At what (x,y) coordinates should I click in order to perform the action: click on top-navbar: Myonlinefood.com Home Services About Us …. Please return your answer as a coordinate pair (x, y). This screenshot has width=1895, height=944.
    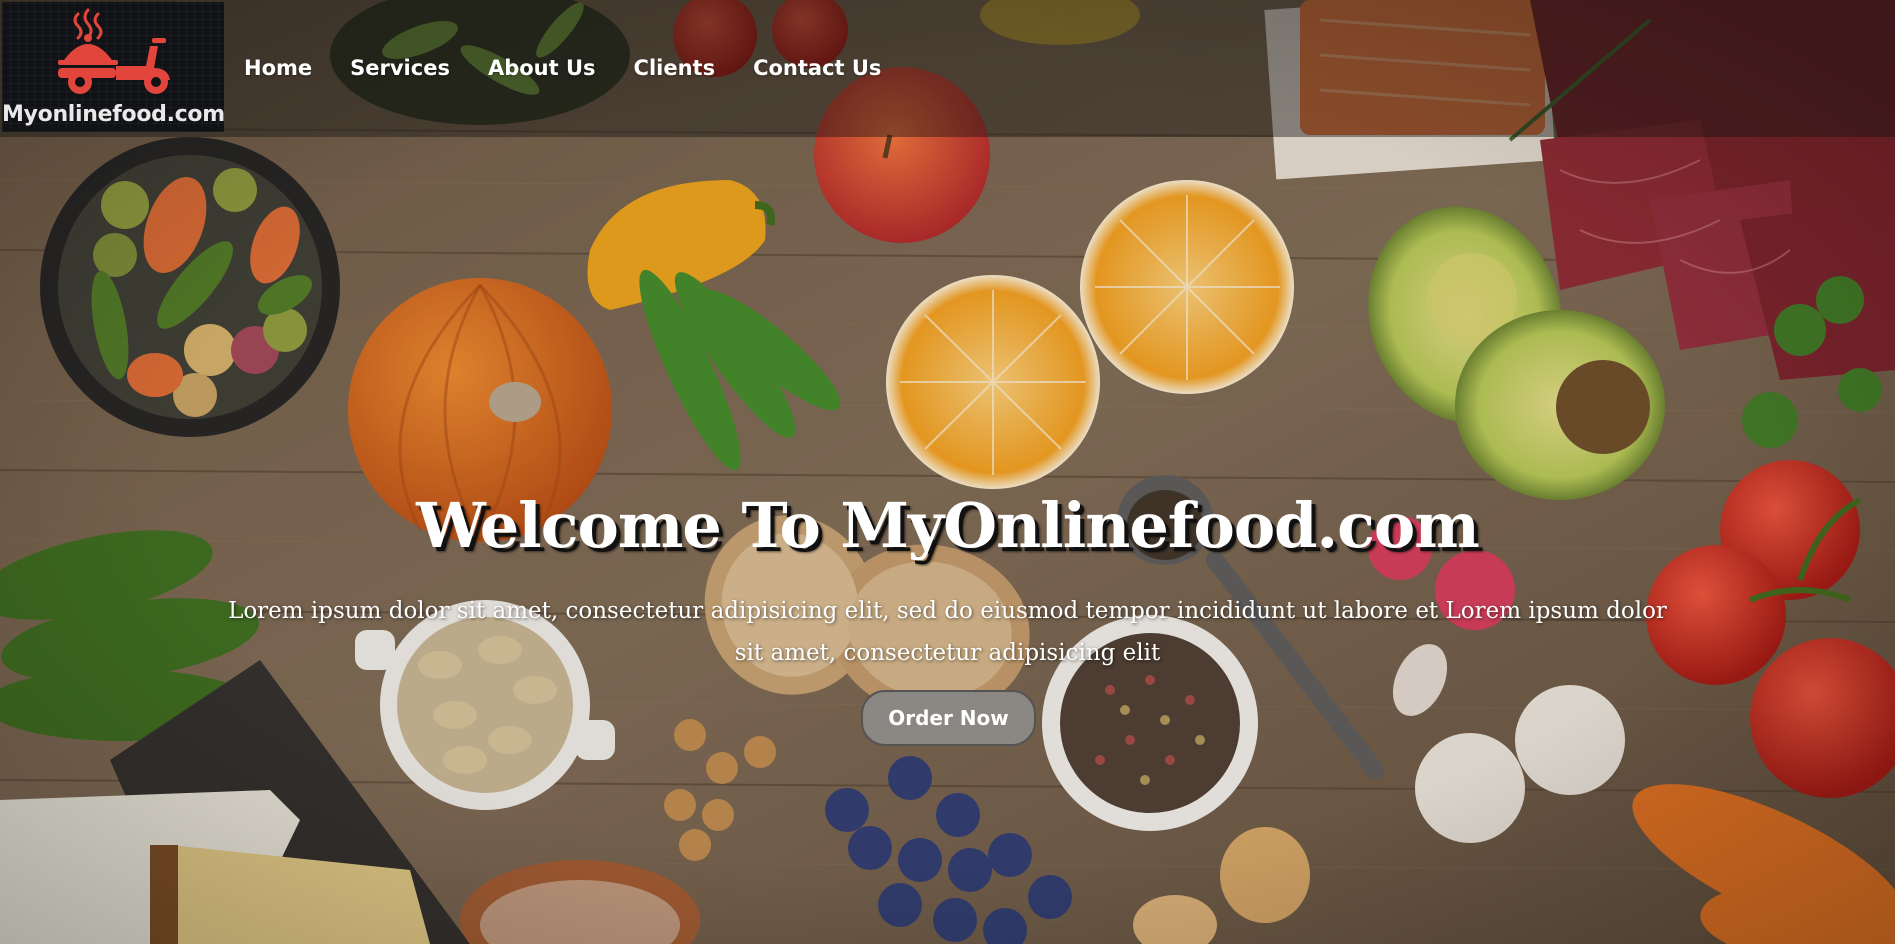
    Looking at the image, I should click on (947, 68).